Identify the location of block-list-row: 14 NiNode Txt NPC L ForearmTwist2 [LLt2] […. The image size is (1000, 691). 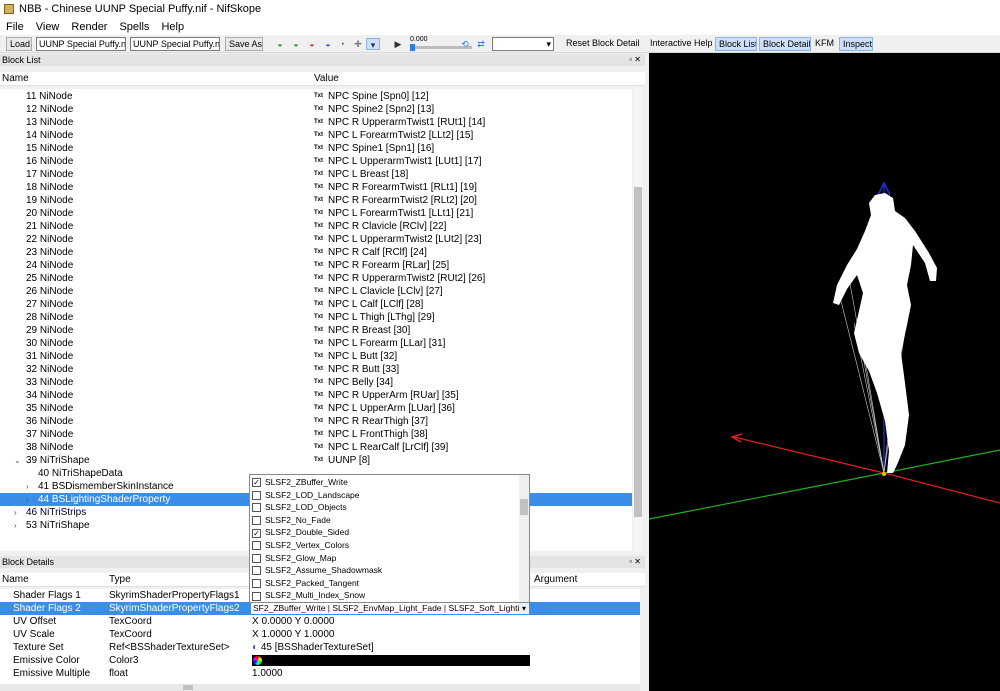
(316, 135).